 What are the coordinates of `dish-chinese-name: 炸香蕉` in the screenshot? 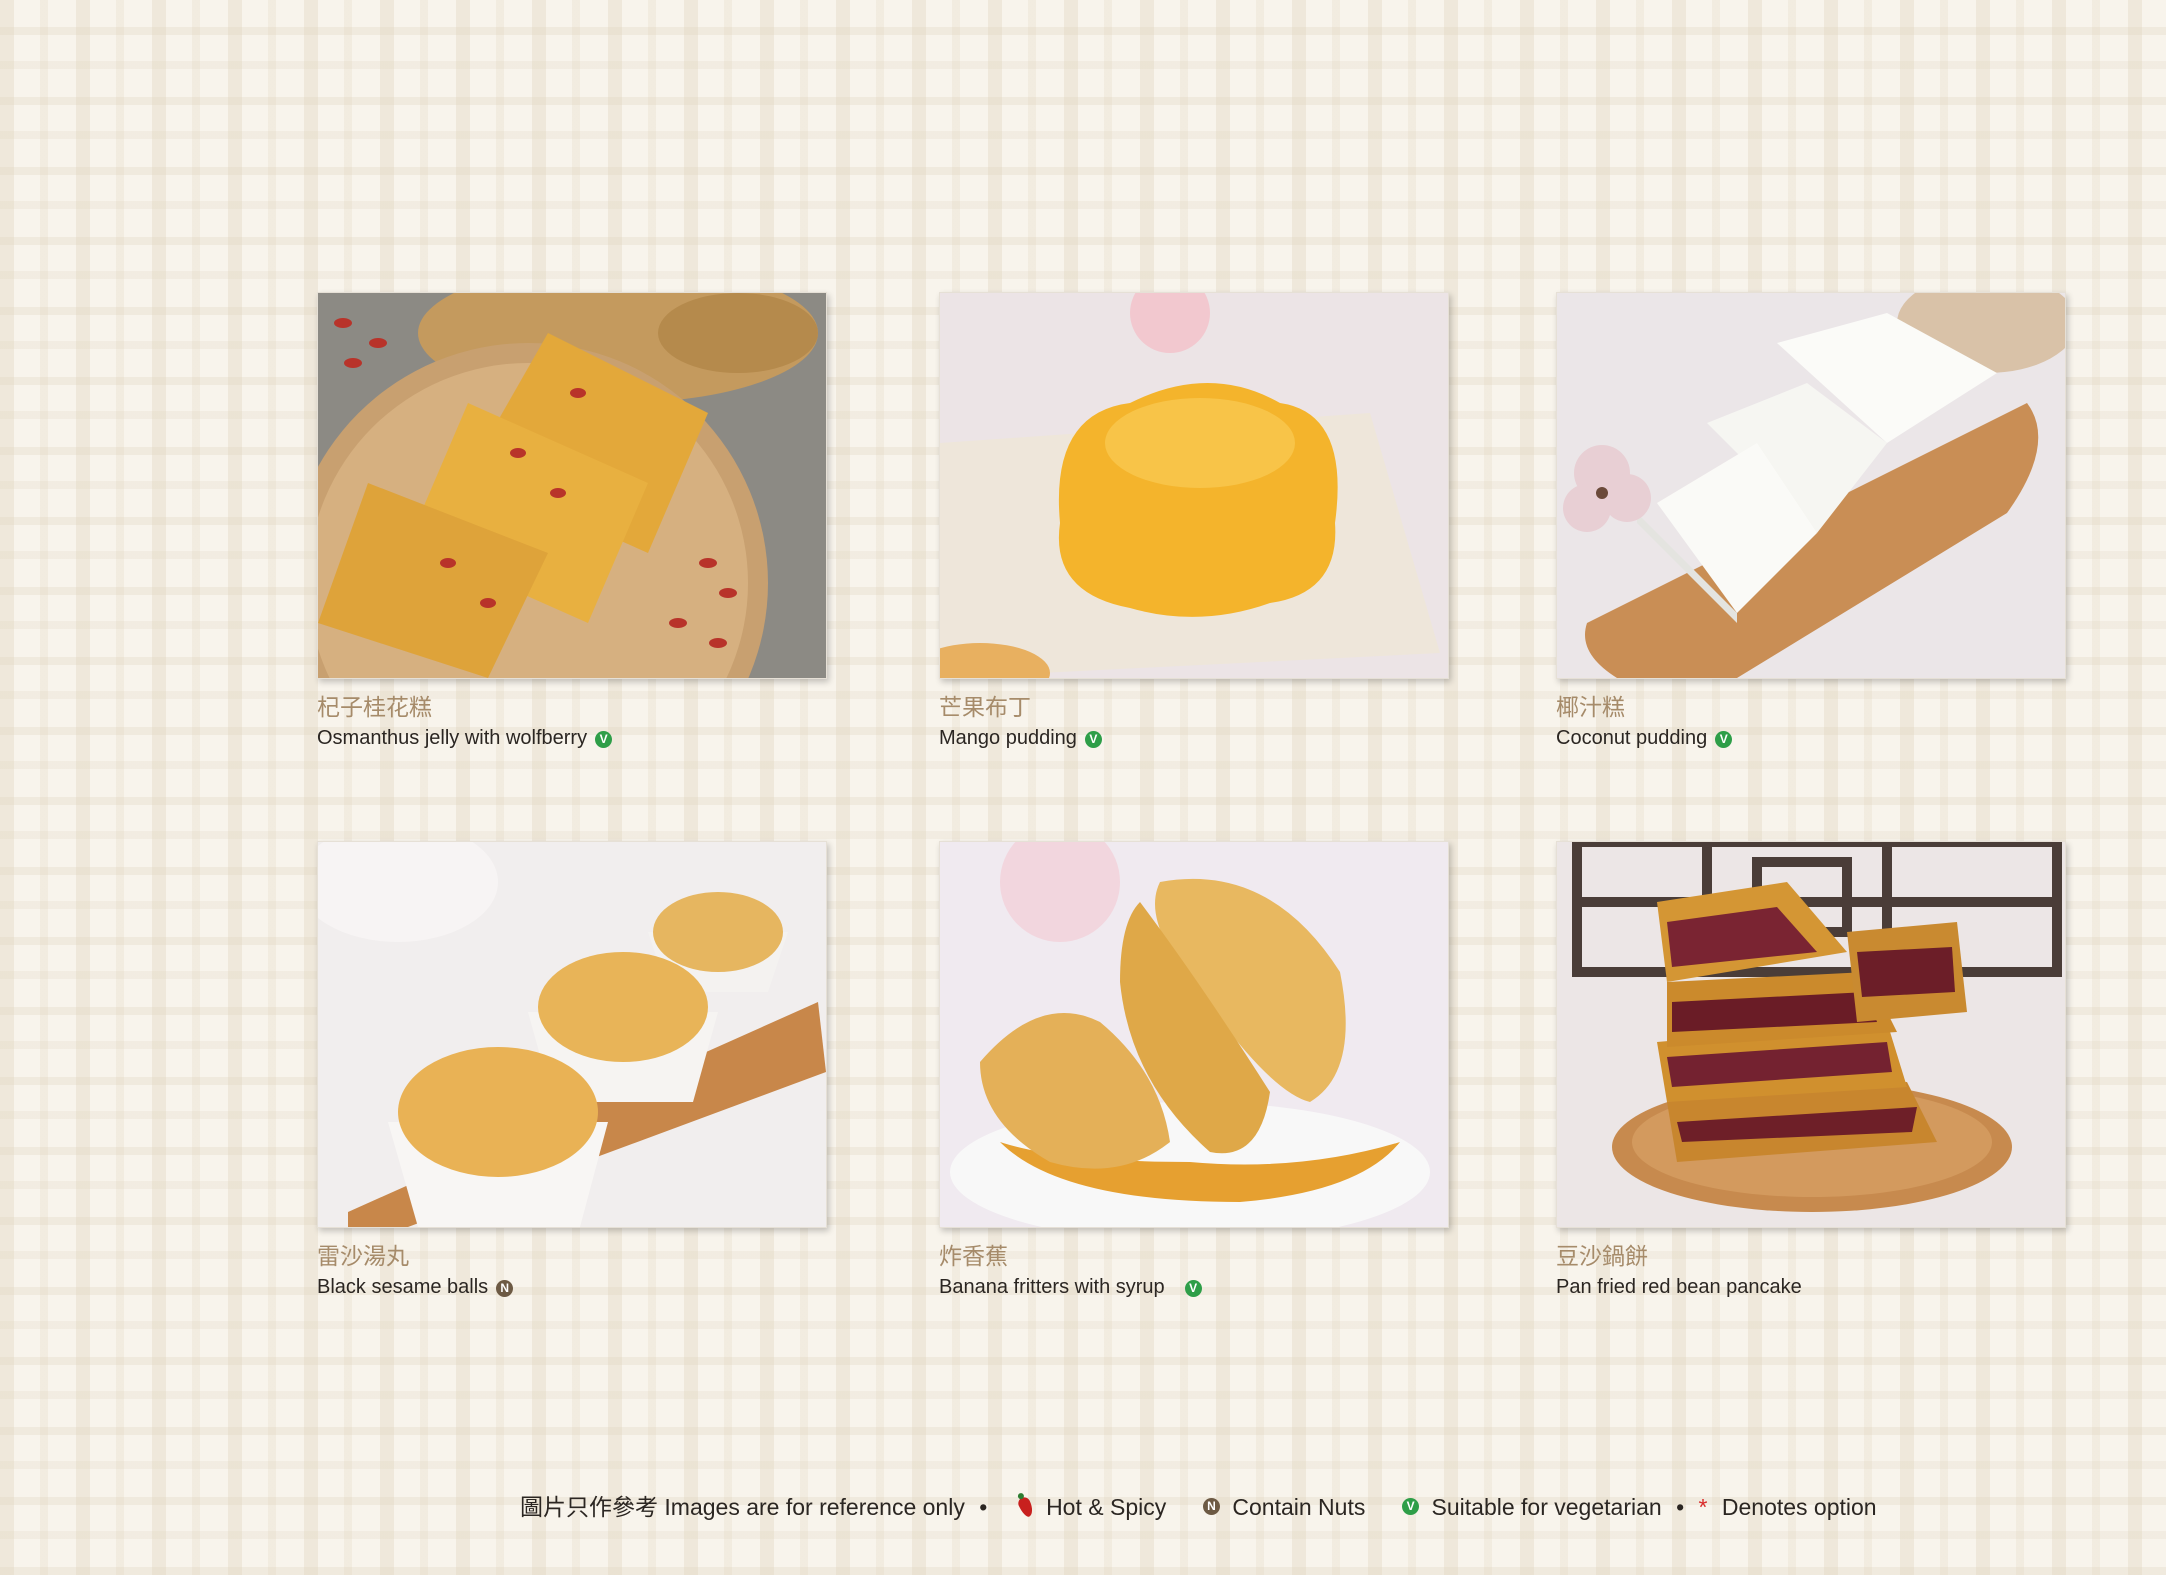 It's located at (973, 1257).